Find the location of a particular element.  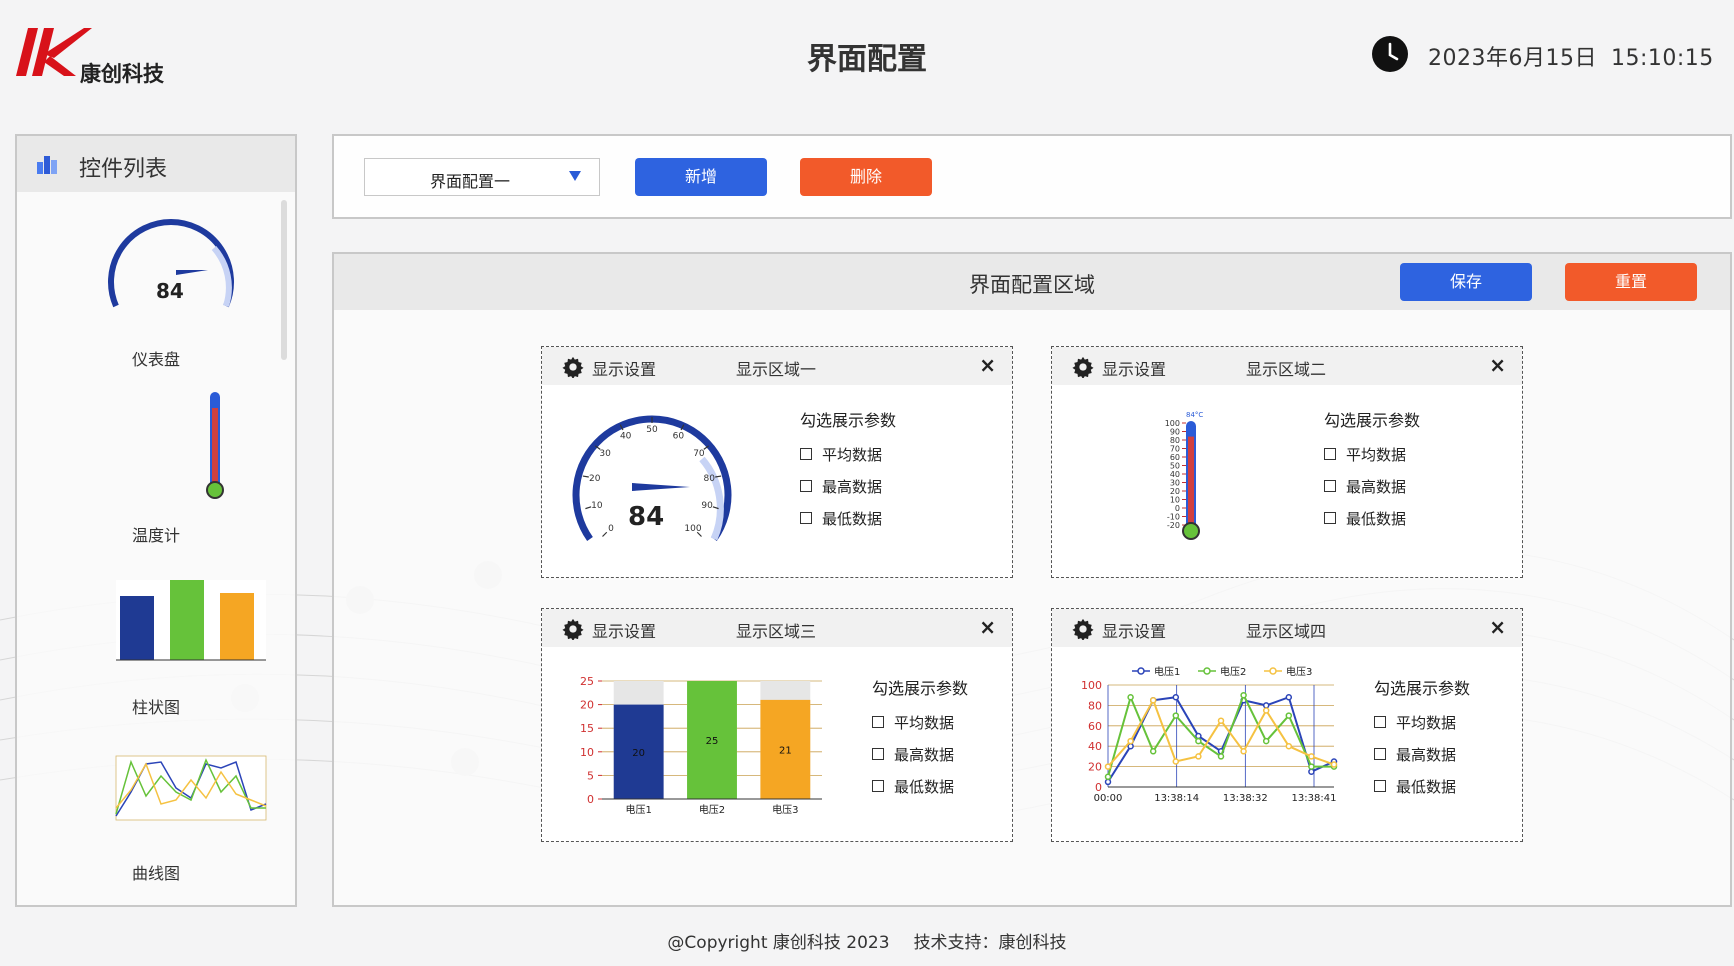

panel-name: 显示区域三 is located at coordinates (776, 631).